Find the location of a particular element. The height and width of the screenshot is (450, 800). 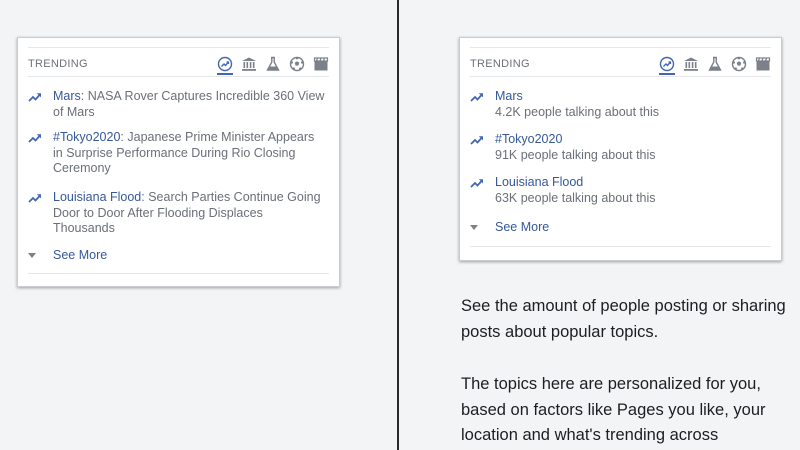

talking-count: 4.2K people talking about this is located at coordinates (577, 111).